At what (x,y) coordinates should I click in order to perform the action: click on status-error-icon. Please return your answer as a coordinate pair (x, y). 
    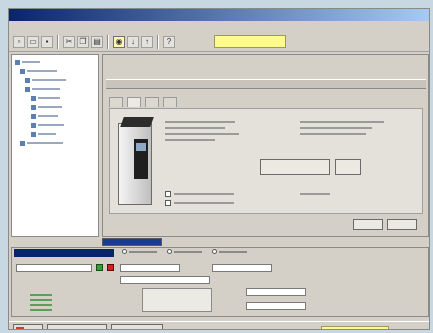
    Looking at the image, I should click on (110, 267).